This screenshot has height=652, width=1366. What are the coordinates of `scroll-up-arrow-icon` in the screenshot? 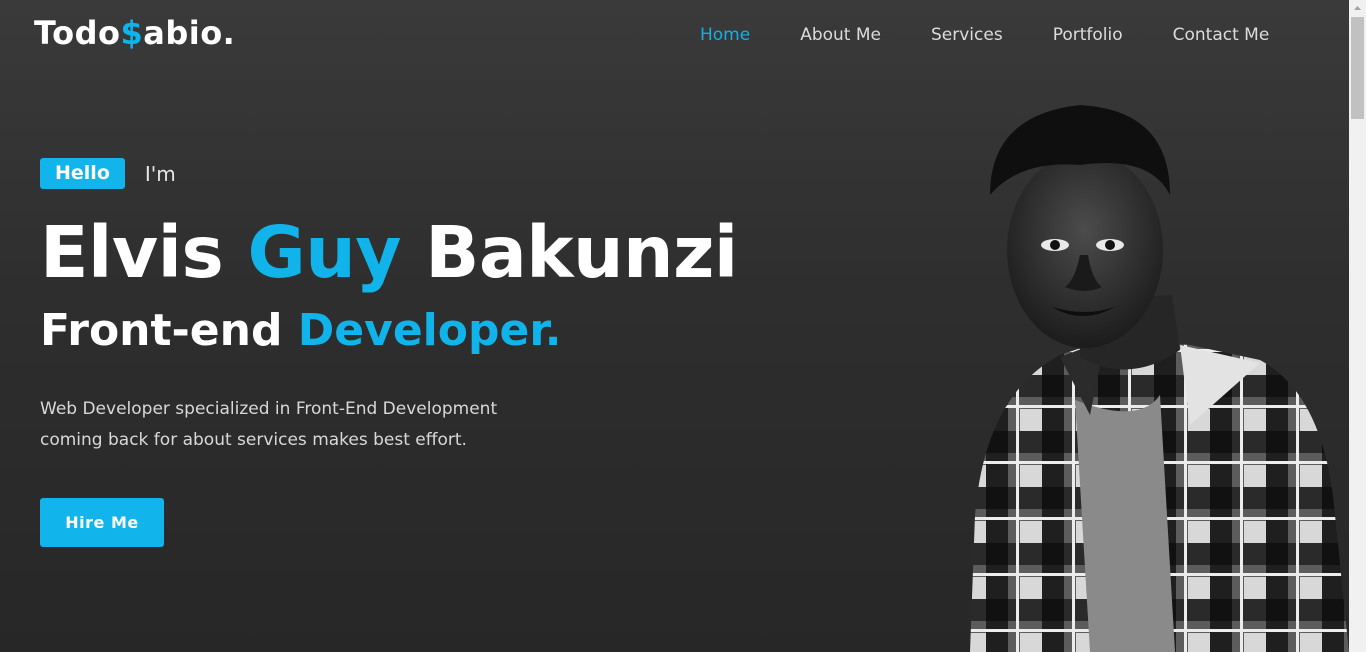 It's located at (1357, 8).